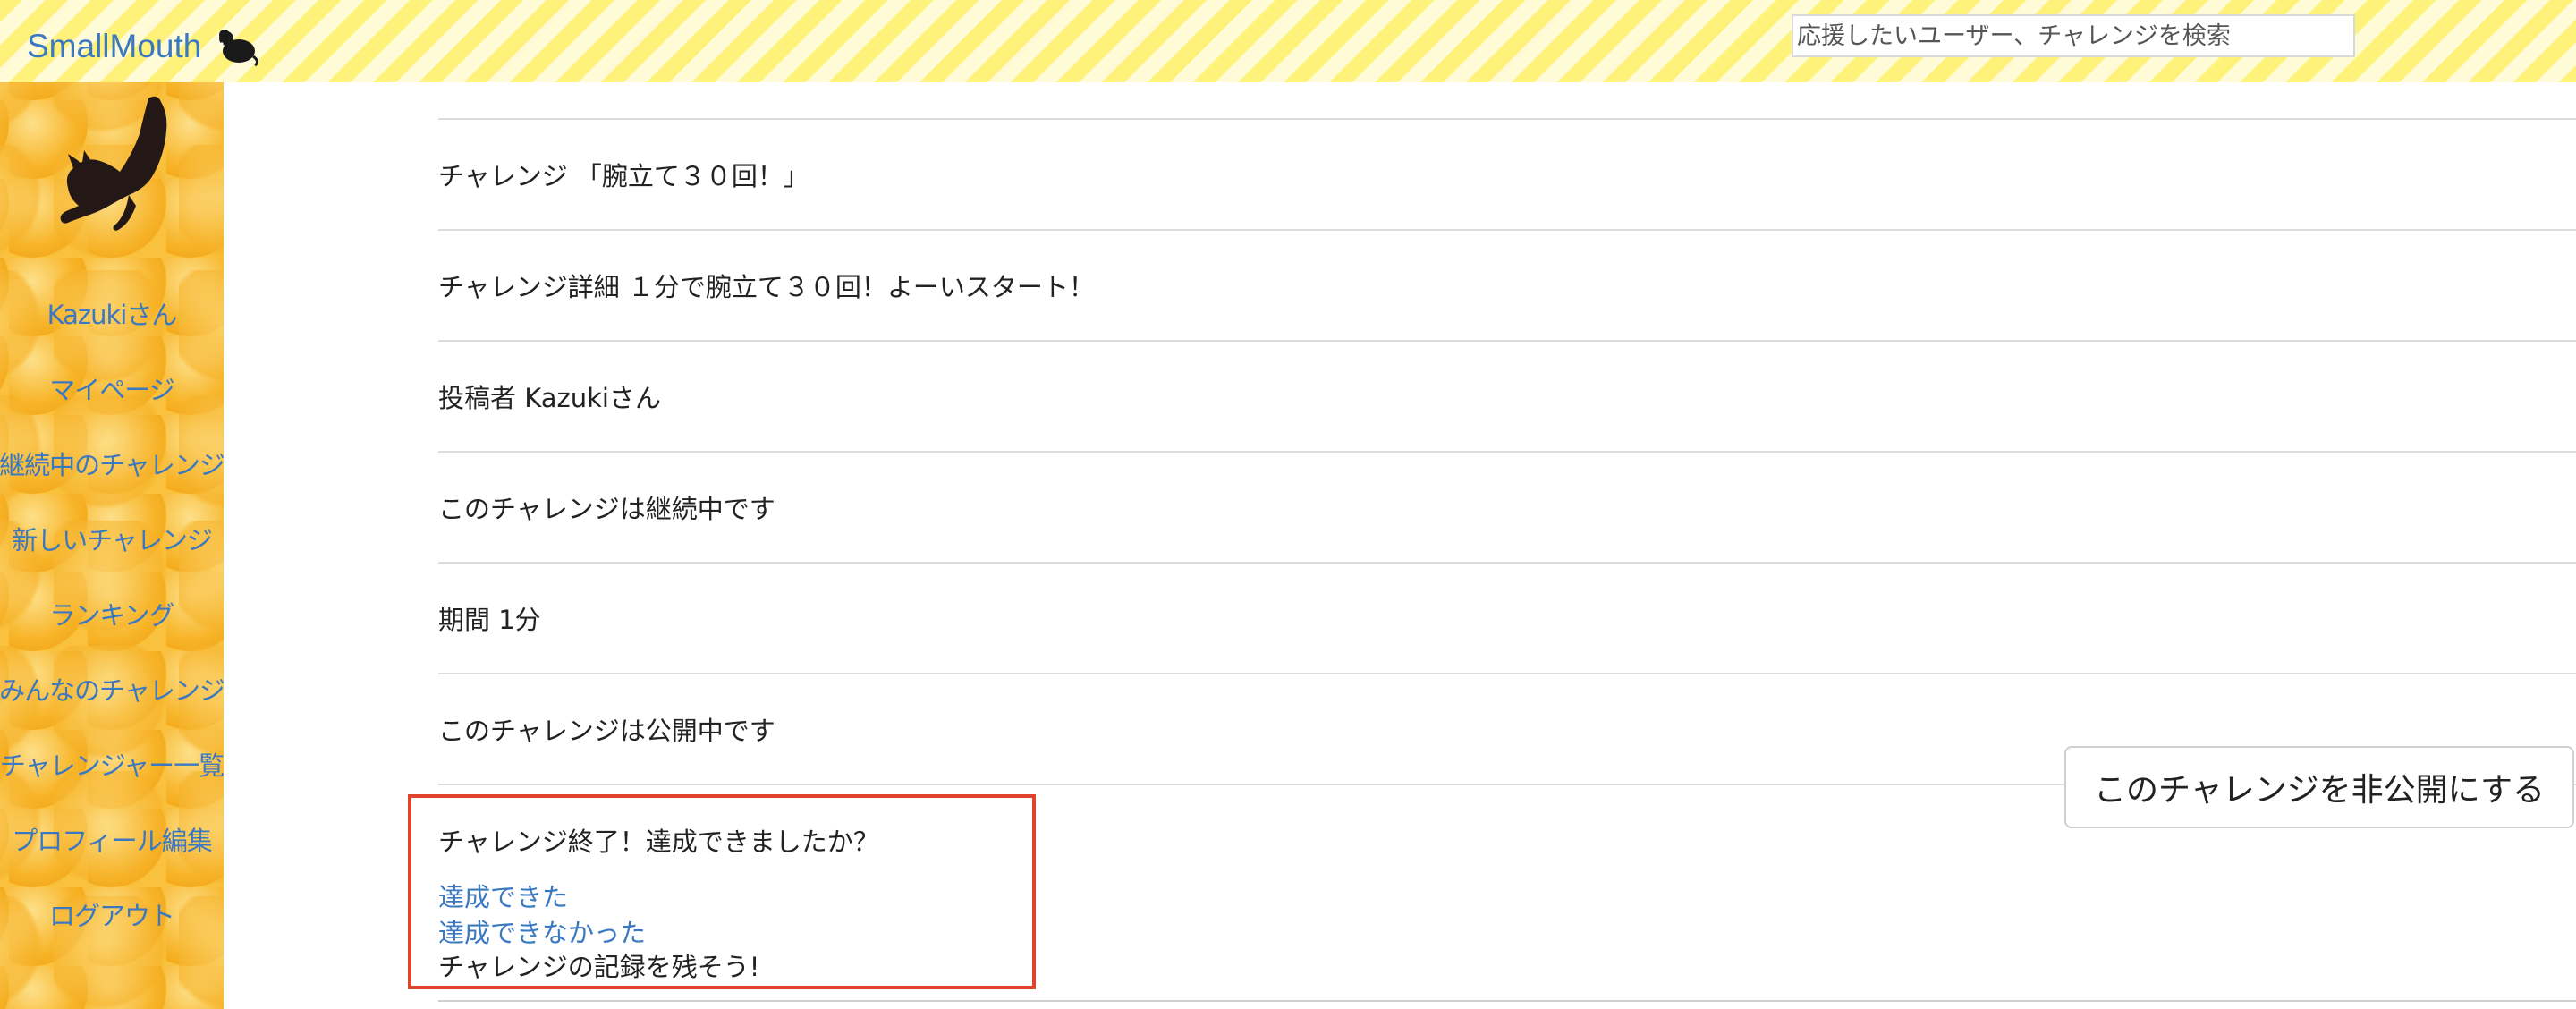 This screenshot has width=2576, height=1009. Describe the element at coordinates (112, 916) in the screenshot. I see `sidebar-item-logout: ログアウト` at that location.